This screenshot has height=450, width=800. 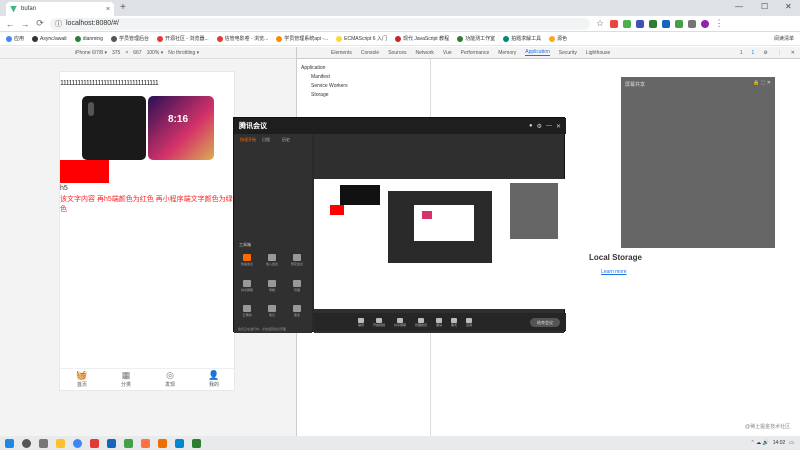 I want to click on toolbar-item: 聊天, so click(x=454, y=322).